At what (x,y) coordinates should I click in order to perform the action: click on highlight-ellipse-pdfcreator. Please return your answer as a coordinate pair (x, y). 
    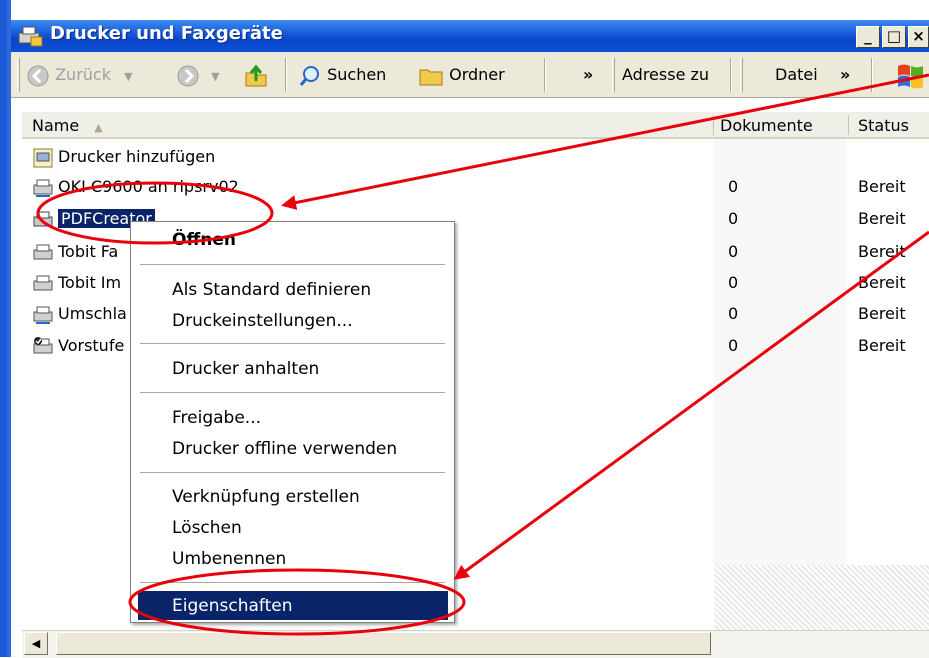
    Looking at the image, I should click on (155, 213).